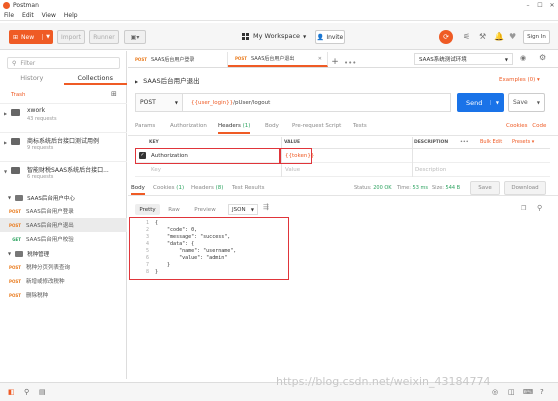 This screenshot has width=558, height=401. I want to click on collection-item: ▶ 商标系统后台接口测试用例 9 requests, so click(63, 143).